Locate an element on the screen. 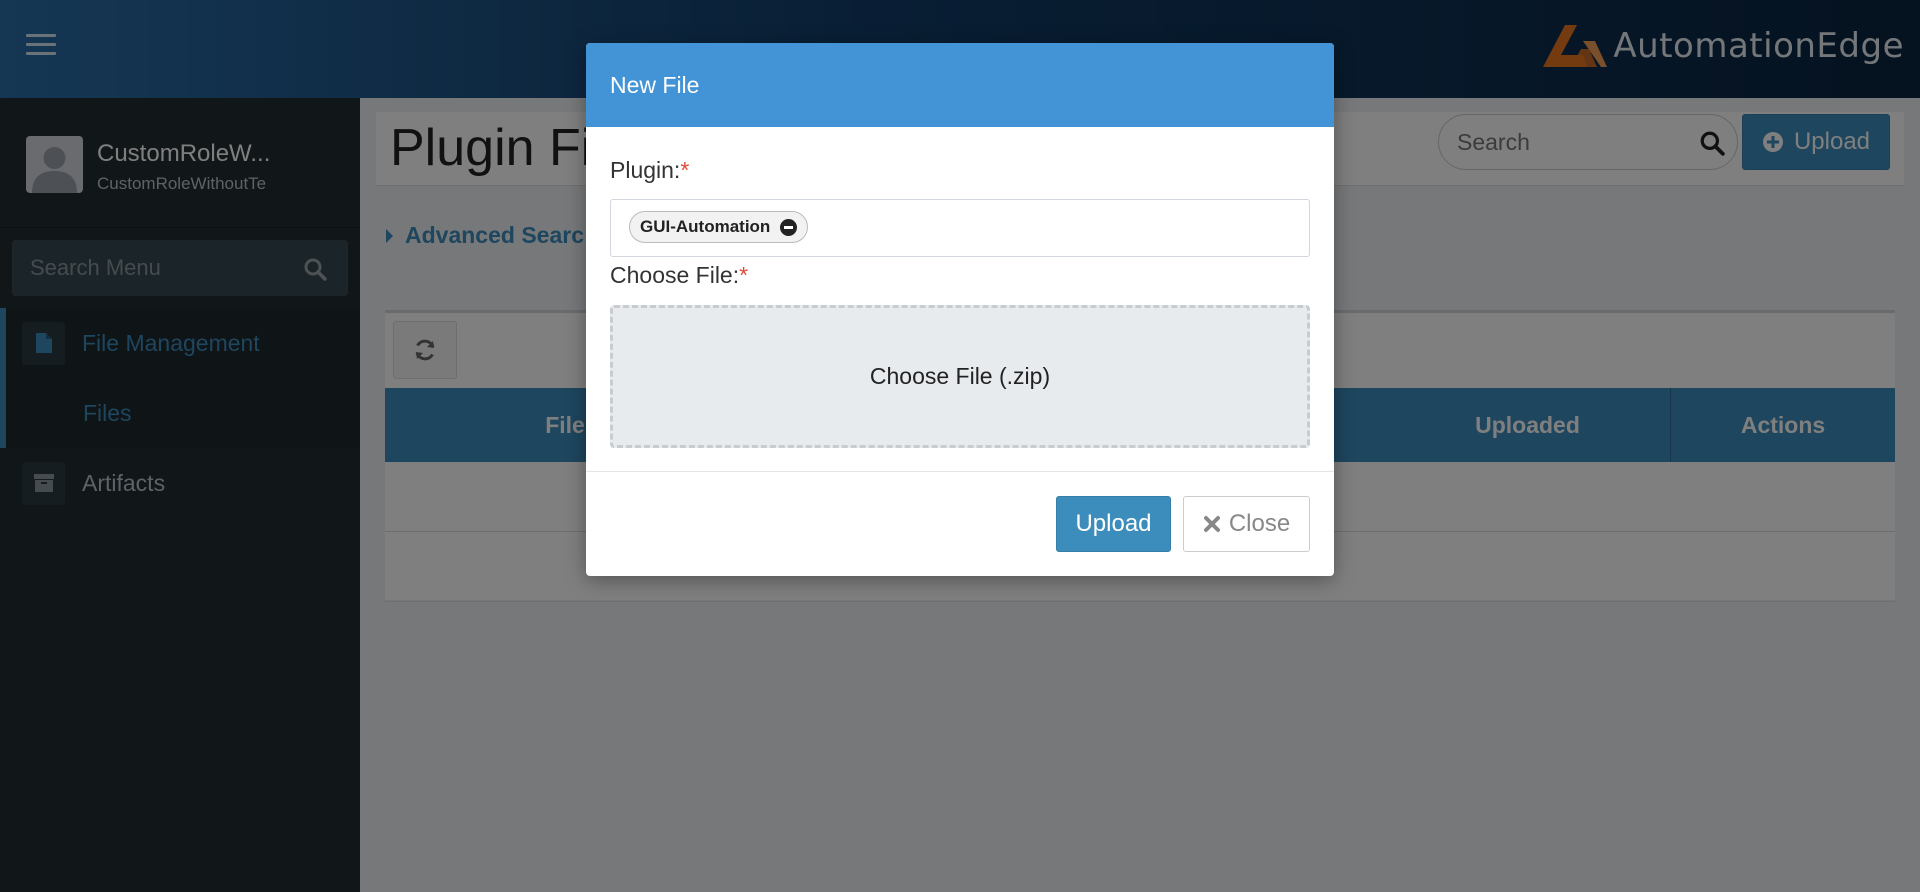 The width and height of the screenshot is (1920, 892). plugin-tag-label: GUI-Automation is located at coordinates (705, 226).